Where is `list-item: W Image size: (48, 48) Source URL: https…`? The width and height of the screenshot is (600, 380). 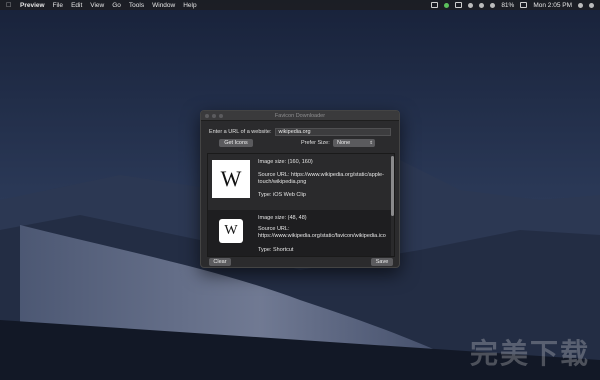 list-item: W Image size: (48, 48) Source URL: https… is located at coordinates (301, 233).